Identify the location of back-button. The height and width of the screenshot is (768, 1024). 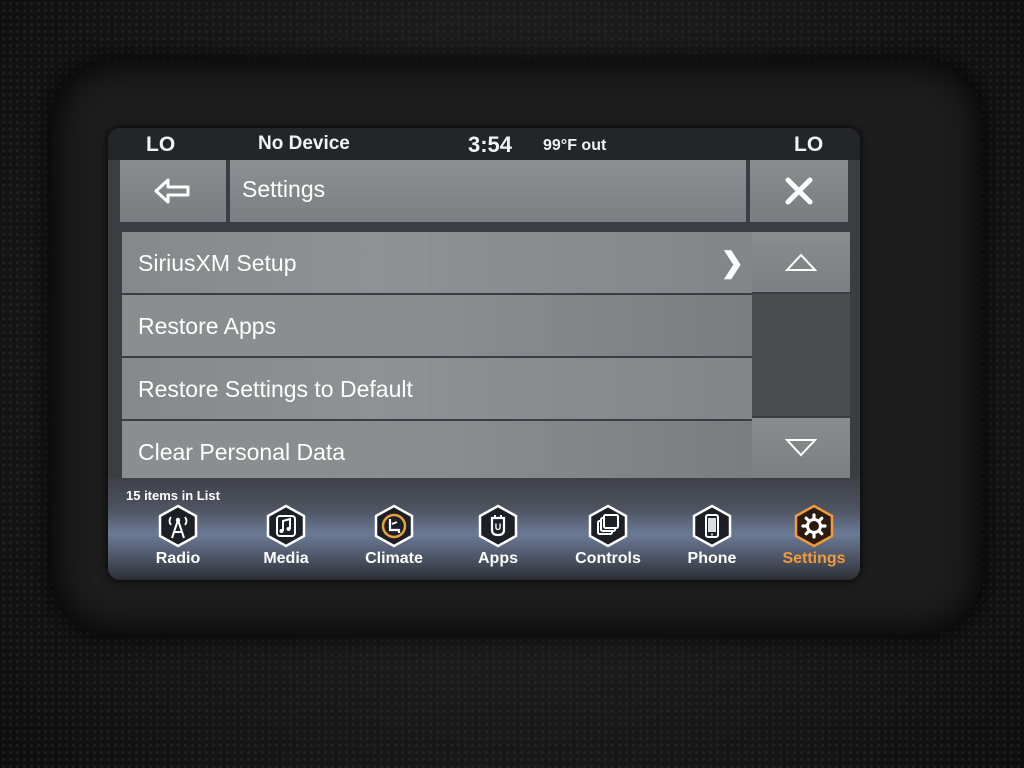
(173, 191).